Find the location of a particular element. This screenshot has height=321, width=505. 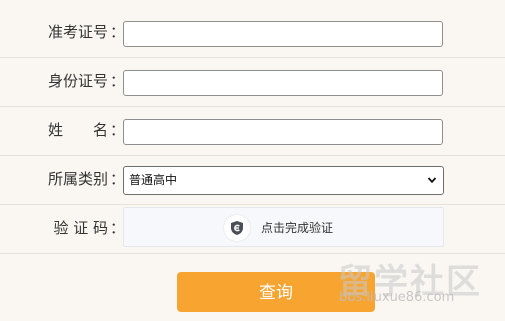

category-selected-value: 普通高中 is located at coordinates (153, 180).